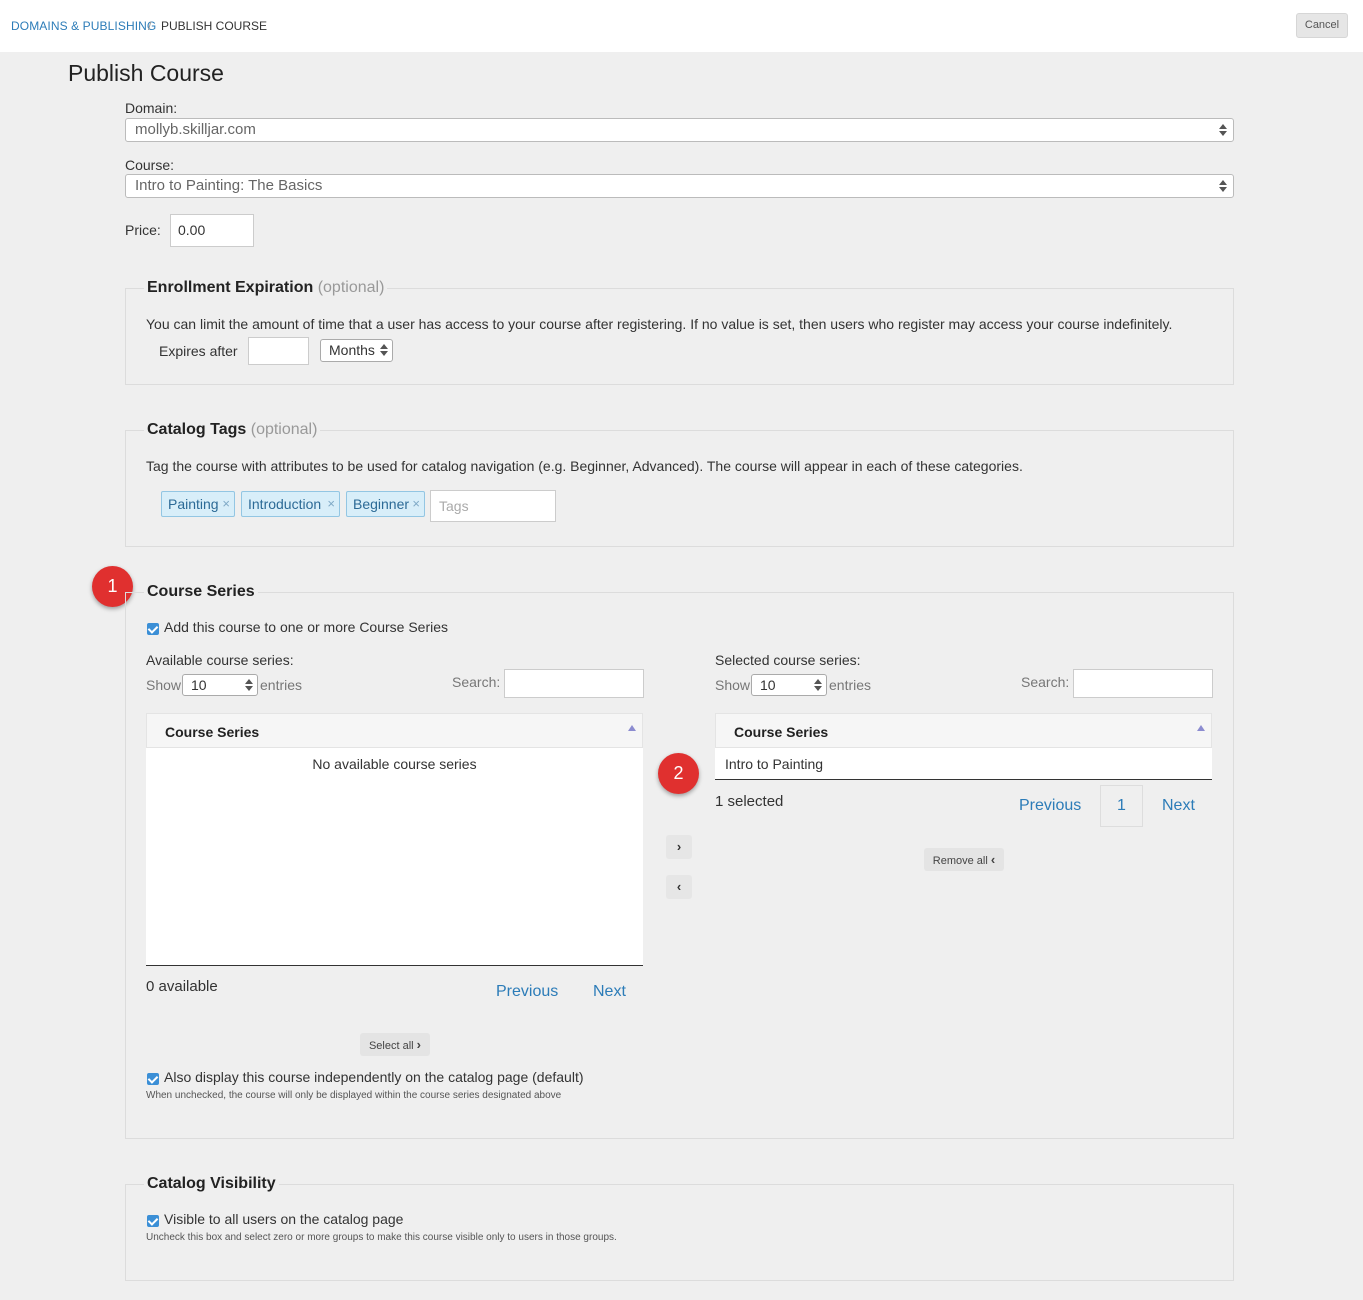  I want to click on display-independently-checkbox, so click(153, 1079).